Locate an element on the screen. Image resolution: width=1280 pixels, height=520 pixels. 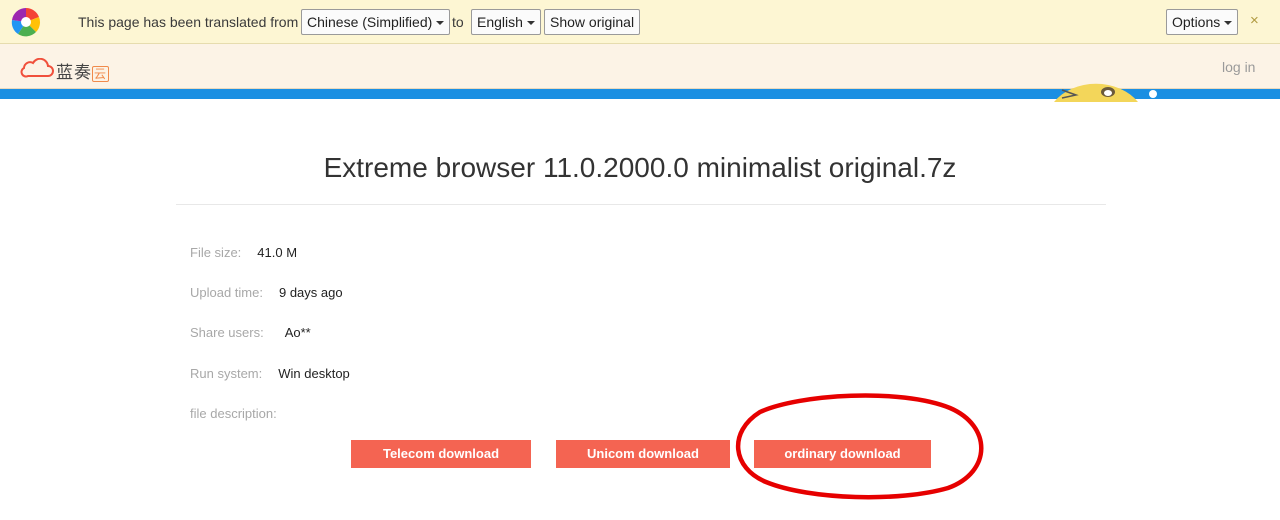
unicom-download-button: Unicom download is located at coordinates (643, 454).